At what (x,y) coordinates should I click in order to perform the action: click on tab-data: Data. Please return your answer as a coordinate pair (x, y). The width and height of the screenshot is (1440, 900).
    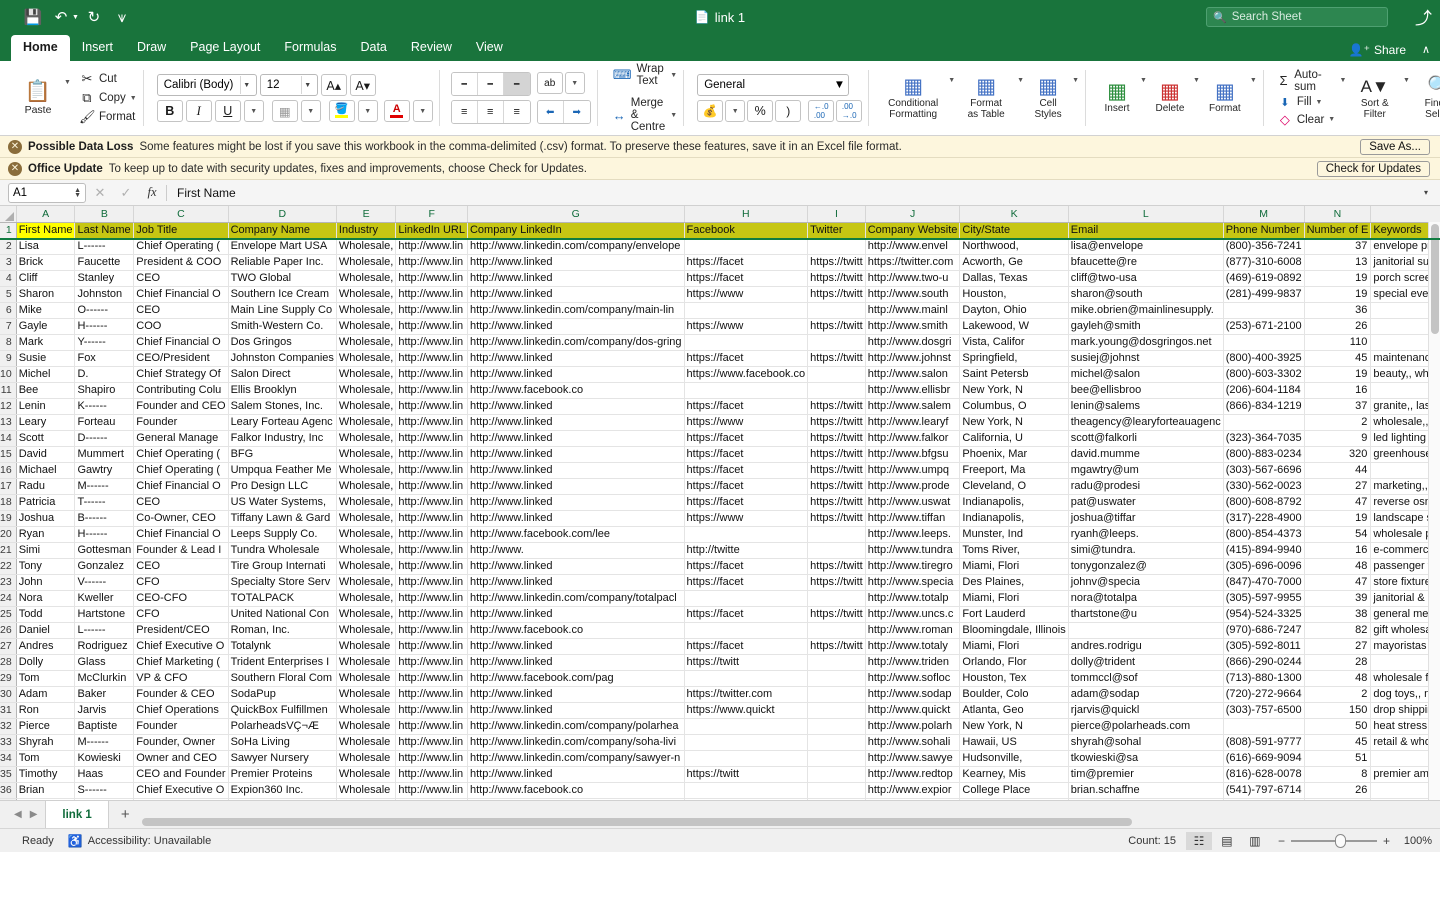
    Looking at the image, I should click on (373, 48).